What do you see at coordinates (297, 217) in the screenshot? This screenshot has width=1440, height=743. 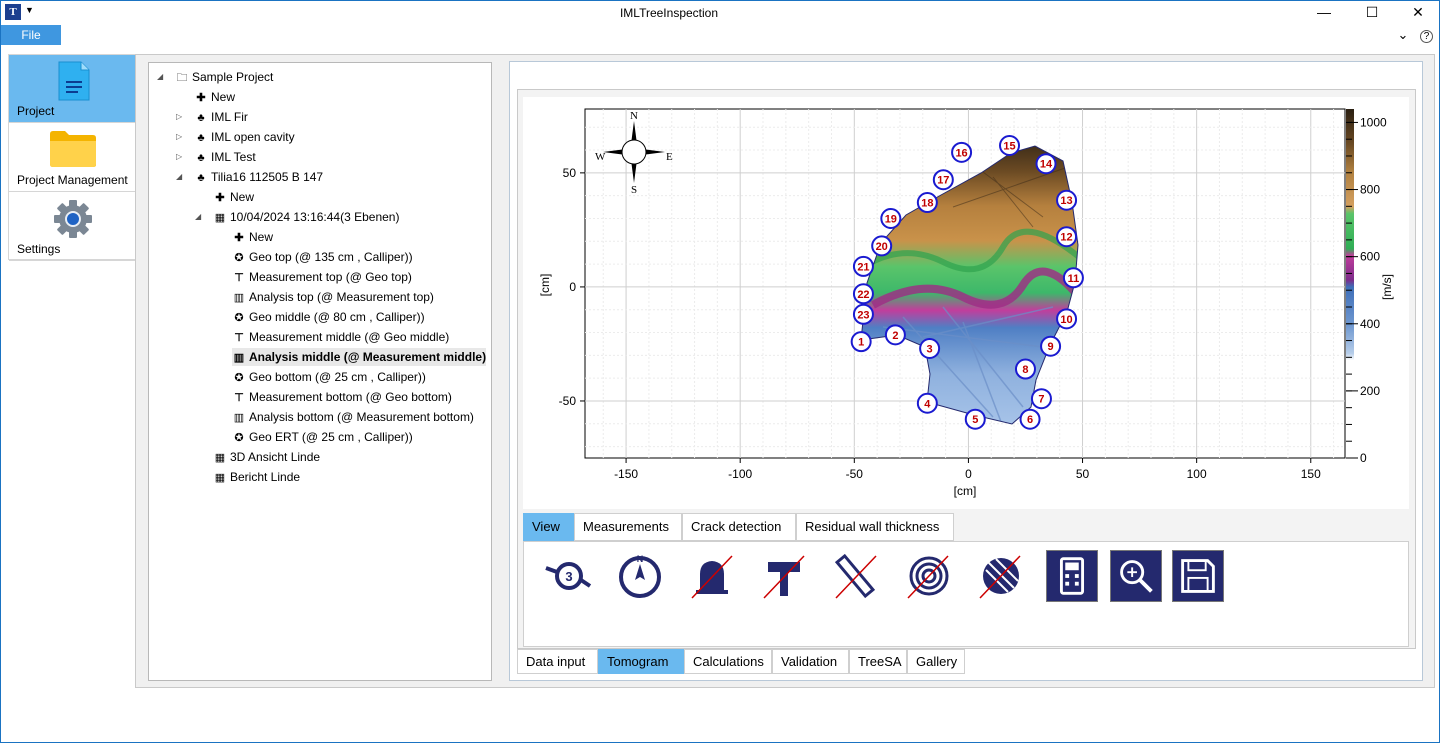 I see `tree-node-session: ◢ ▦ 10/04/2024 13:16:44(3 Ebenen)` at bounding box center [297, 217].